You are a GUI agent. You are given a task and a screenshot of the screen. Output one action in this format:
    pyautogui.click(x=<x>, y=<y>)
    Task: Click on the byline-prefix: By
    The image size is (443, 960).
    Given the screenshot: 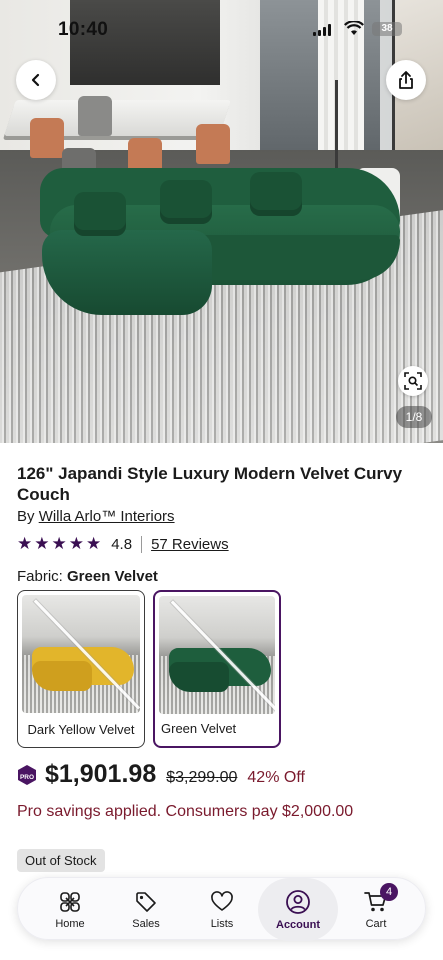 What is the action you would take?
    pyautogui.click(x=28, y=516)
    